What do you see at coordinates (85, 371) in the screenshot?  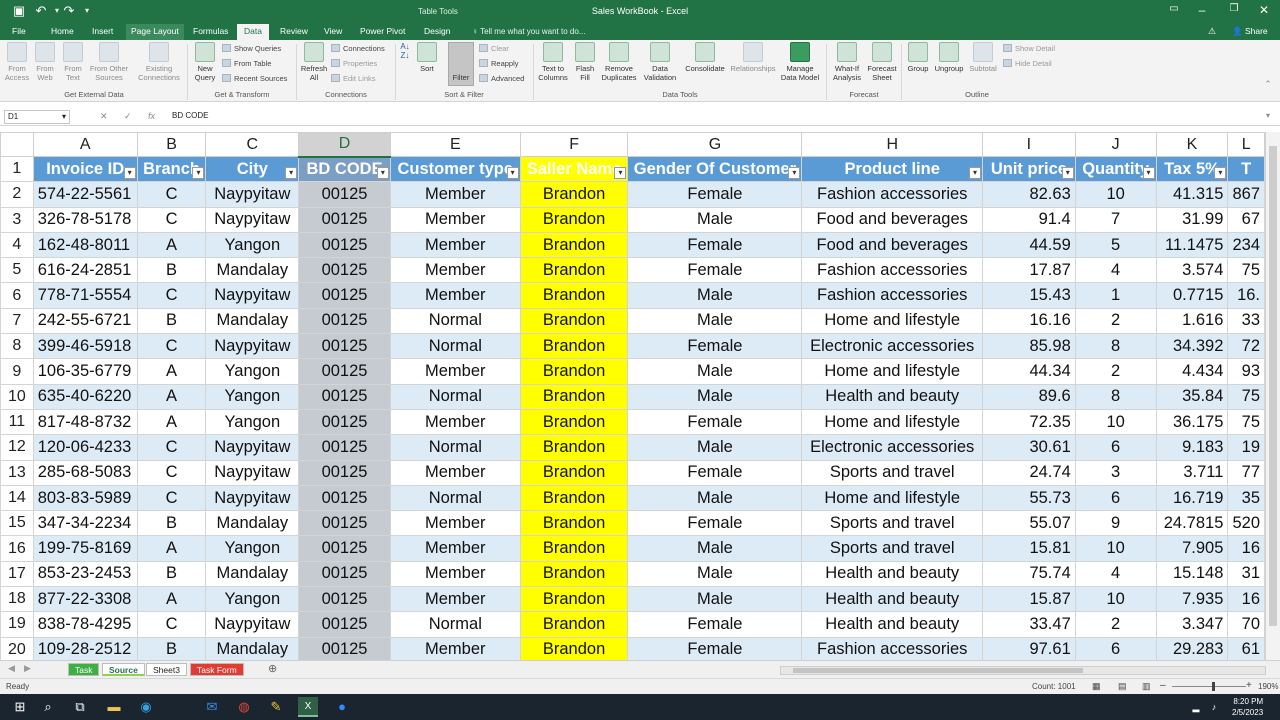 I see `cell: 106-35-6779` at bounding box center [85, 371].